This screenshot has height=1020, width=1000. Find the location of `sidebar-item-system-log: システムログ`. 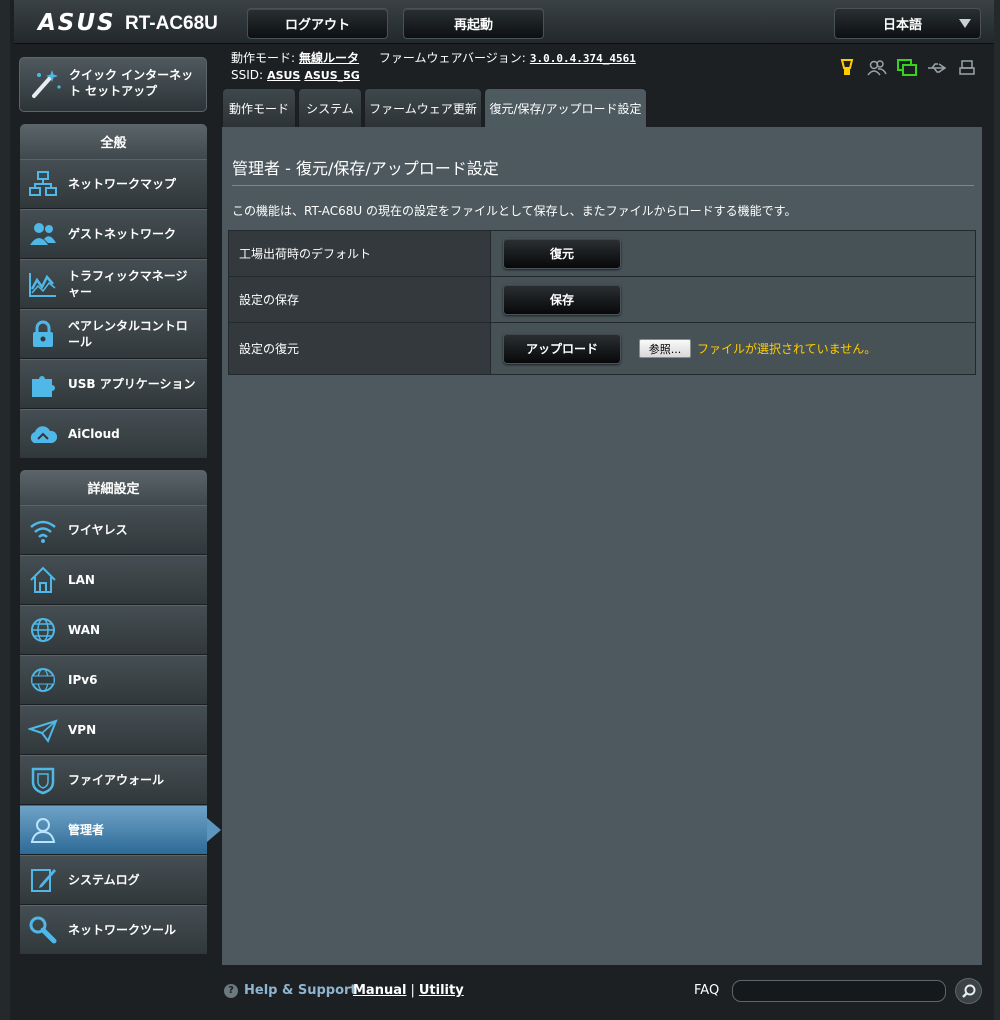

sidebar-item-system-log: システムログ is located at coordinates (113, 880).